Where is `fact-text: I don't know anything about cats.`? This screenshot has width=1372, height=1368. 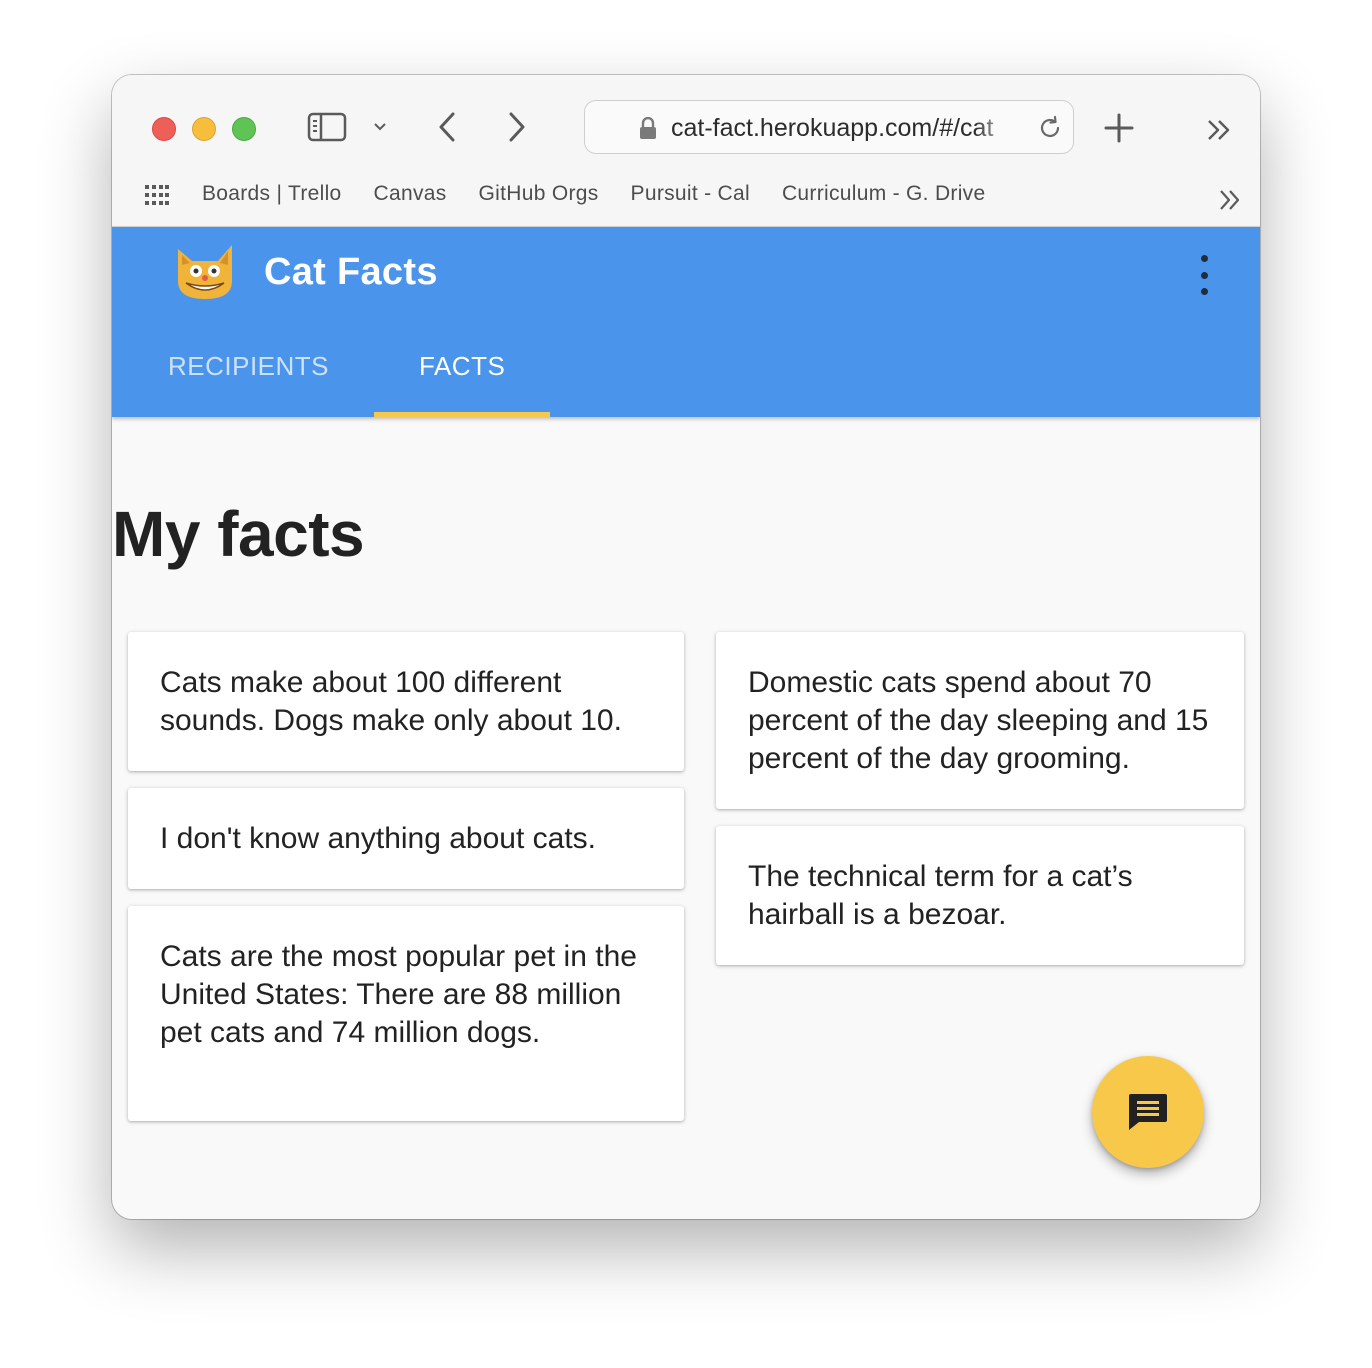 fact-text: I don't know anything about cats. is located at coordinates (378, 838).